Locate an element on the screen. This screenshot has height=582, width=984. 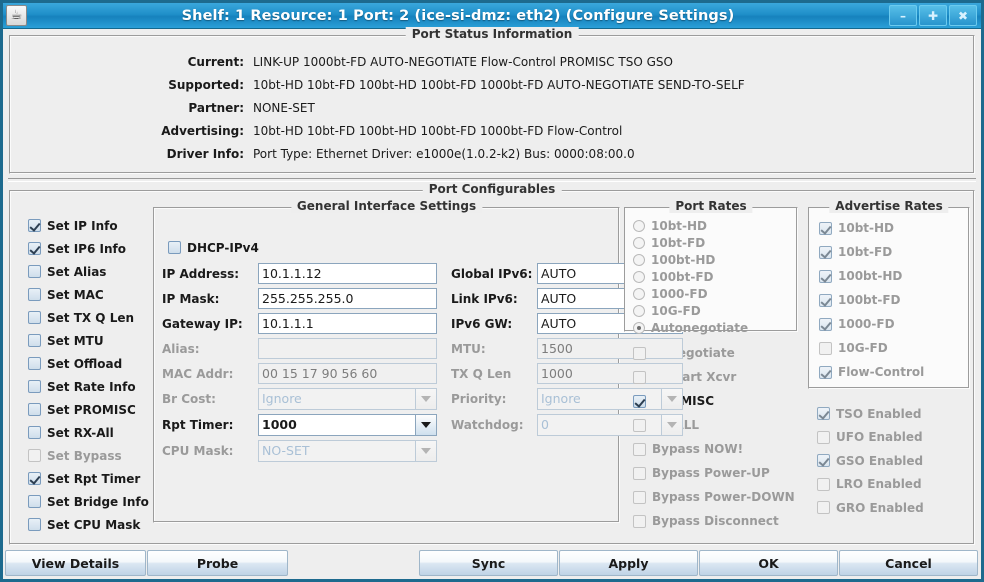
checkbox-label: Set Rpt Timer is located at coordinates (94, 478).